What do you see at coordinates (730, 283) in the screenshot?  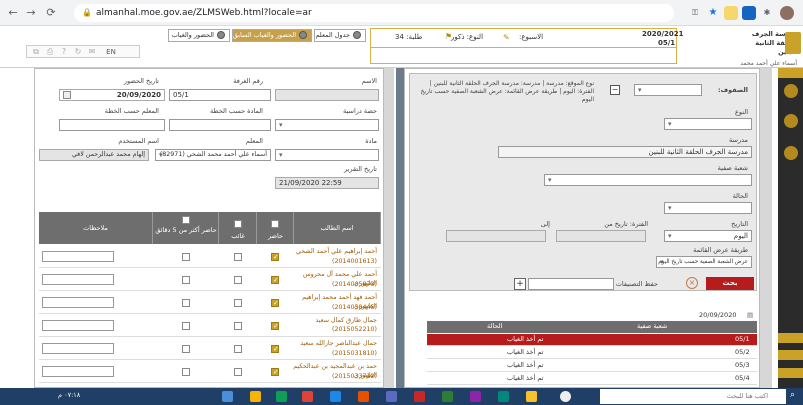 I see `search-button: بحث` at bounding box center [730, 283].